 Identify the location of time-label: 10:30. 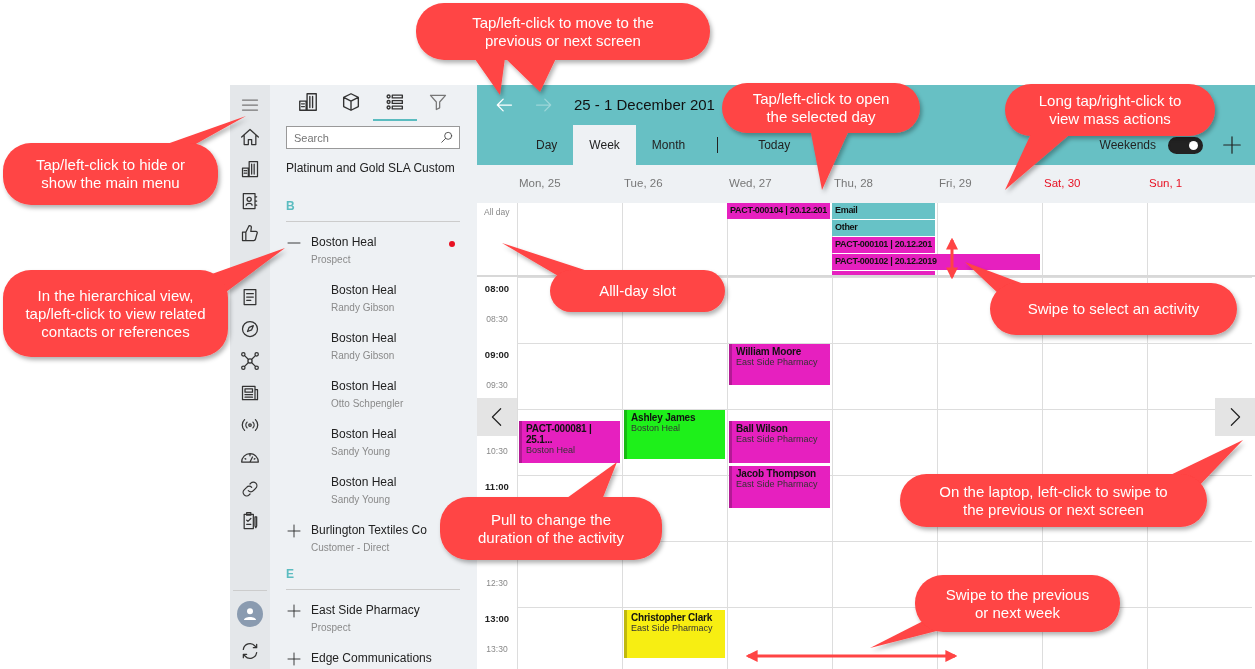
(497, 451).